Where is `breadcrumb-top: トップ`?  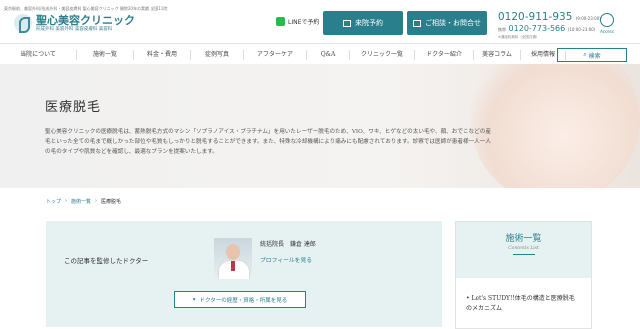 breadcrumb-top: トップ is located at coordinates (53, 201).